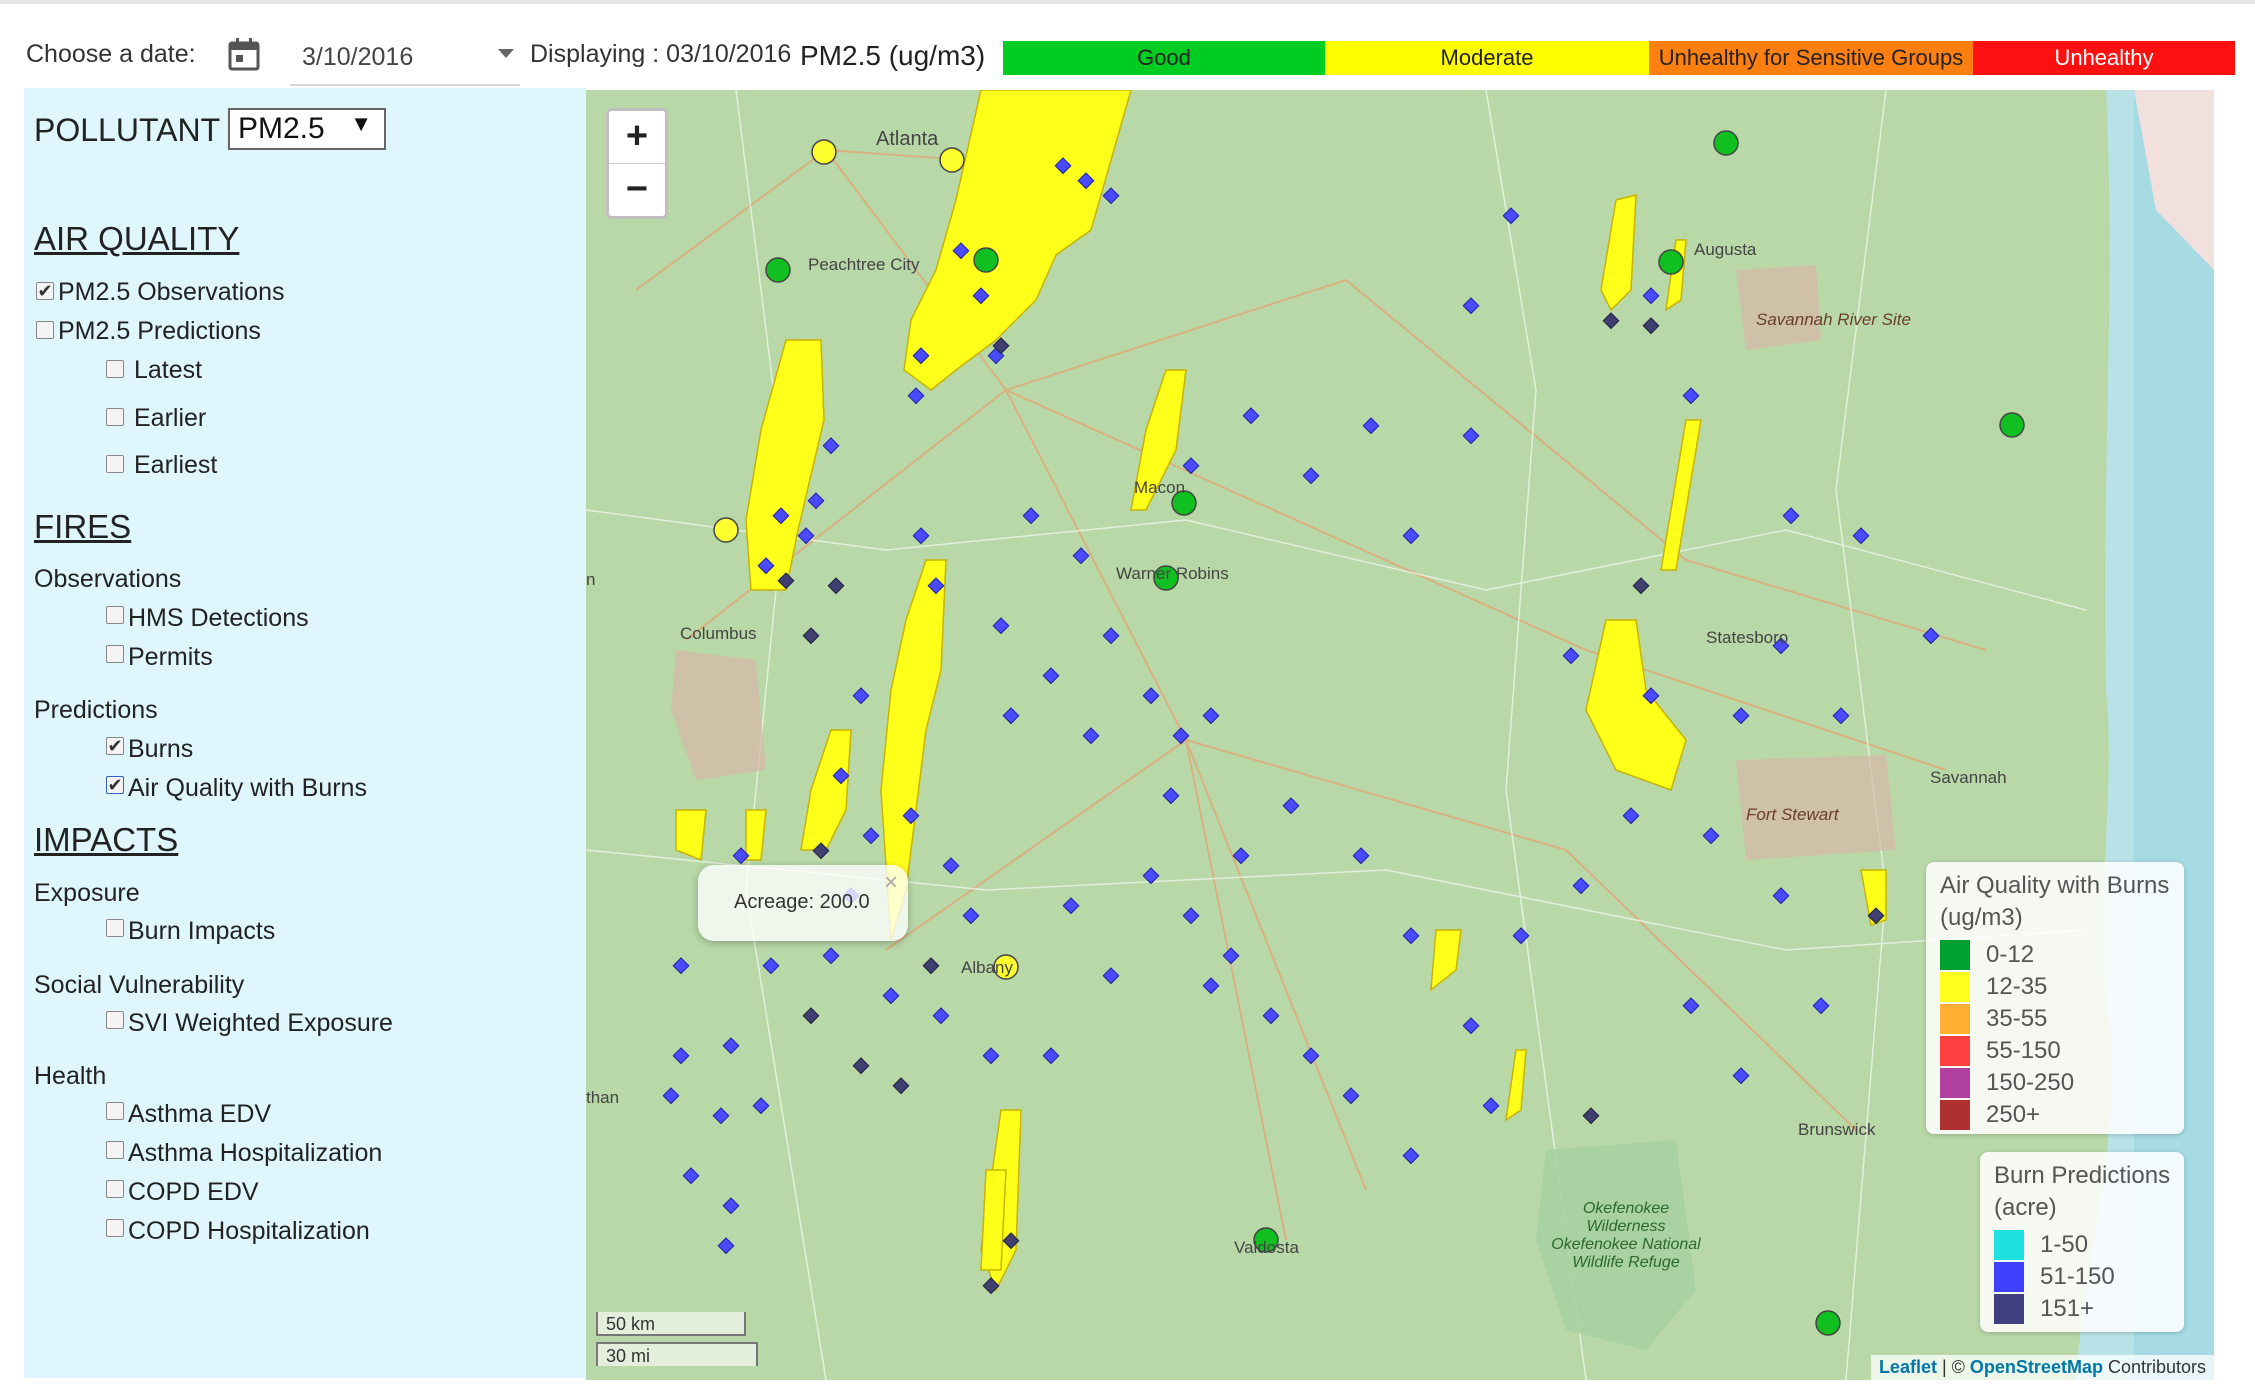 The height and width of the screenshot is (1396, 2255). What do you see at coordinates (96, 710) in the screenshot?
I see `fire-predictions-label: Predictions` at bounding box center [96, 710].